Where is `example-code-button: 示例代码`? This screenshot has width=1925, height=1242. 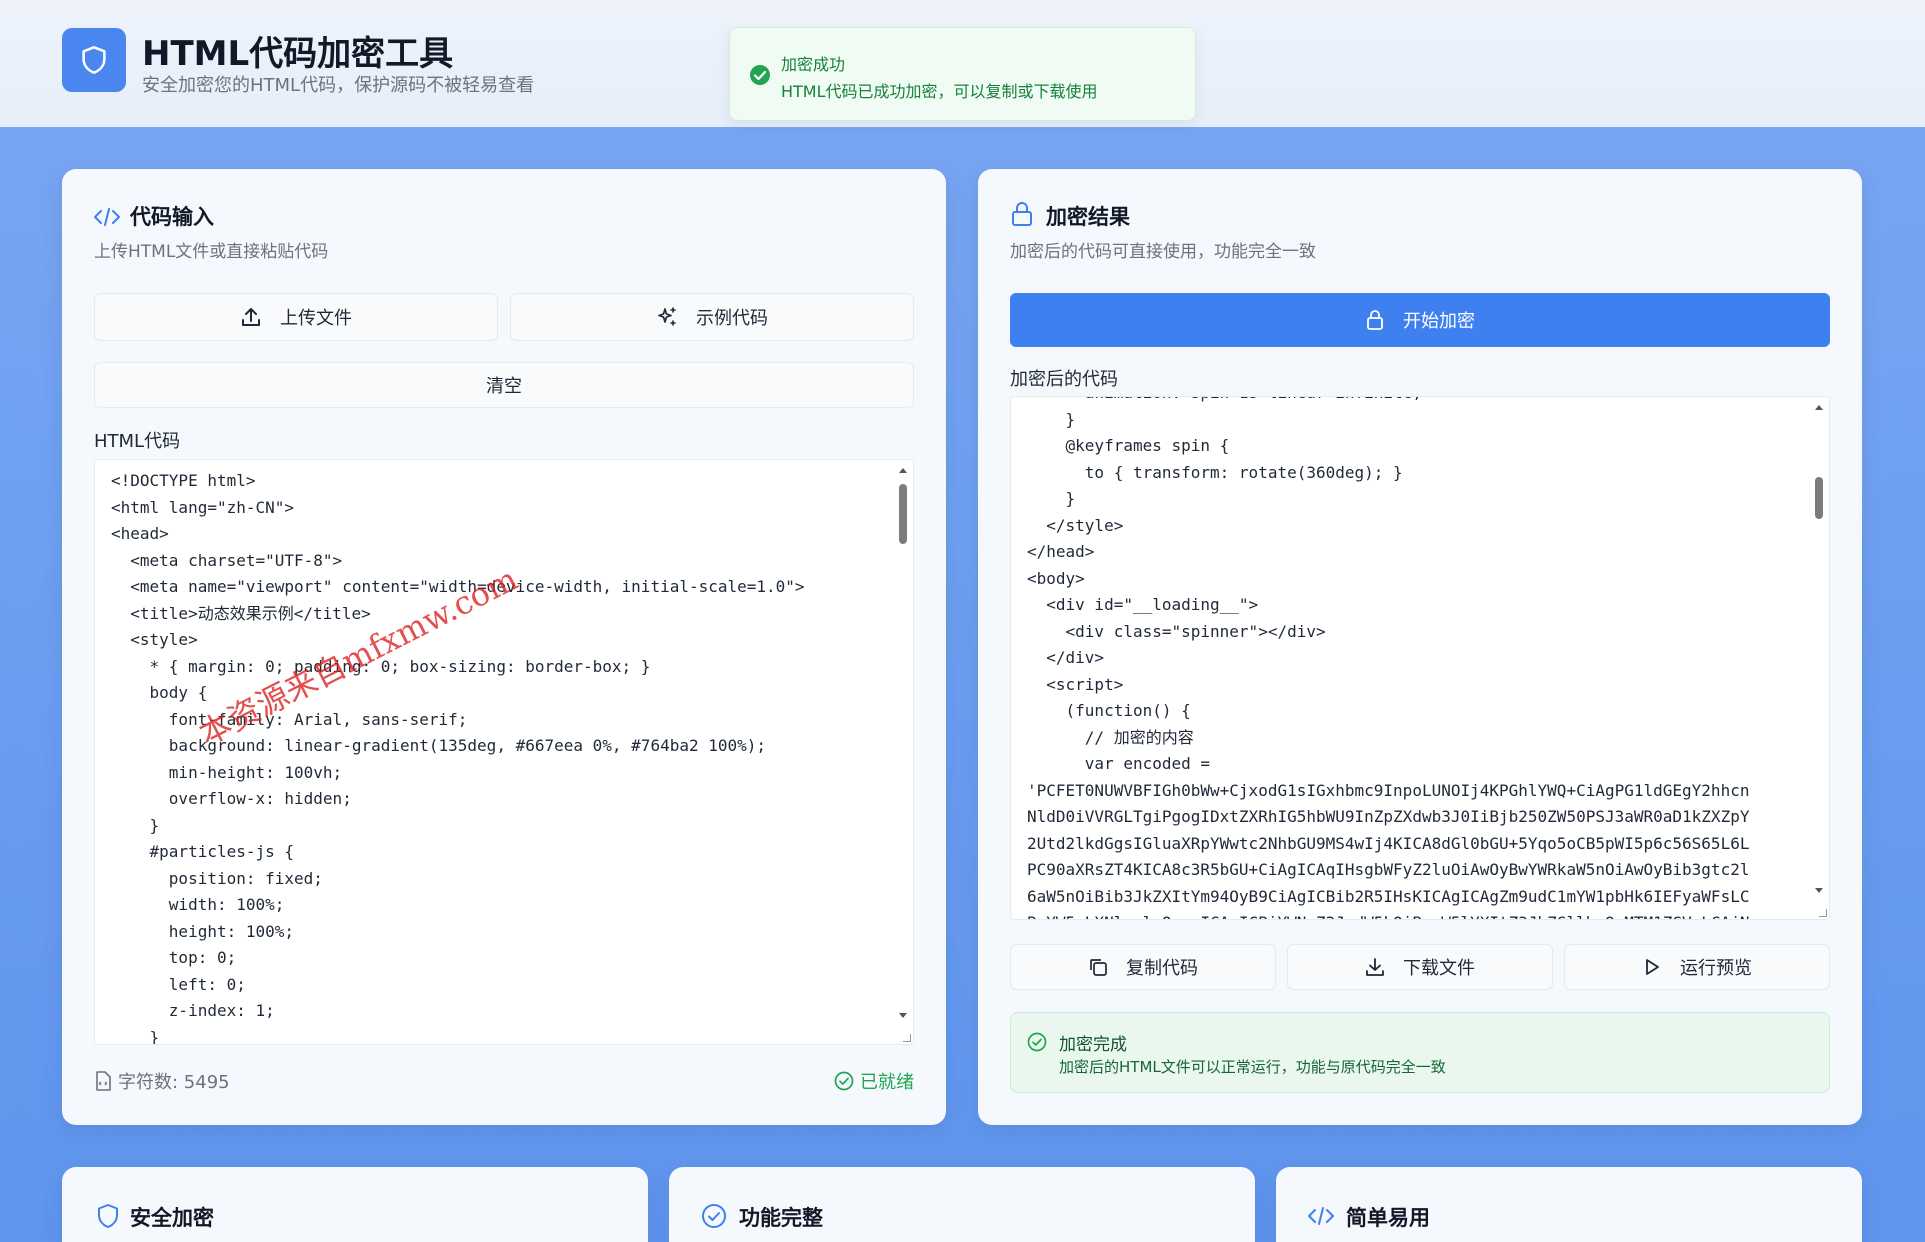 example-code-button: 示例代码 is located at coordinates (712, 317).